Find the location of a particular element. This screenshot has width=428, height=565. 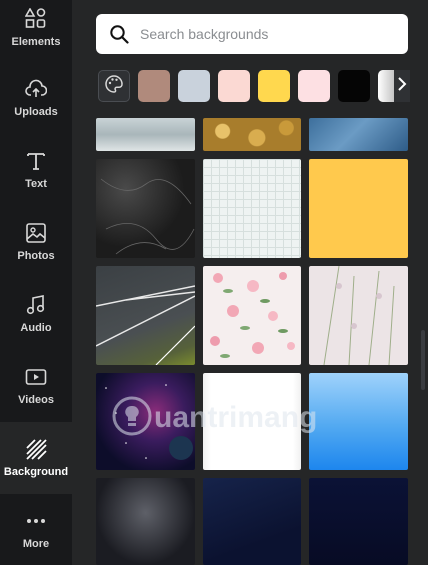

nav-label: More is located at coordinates (36, 543).